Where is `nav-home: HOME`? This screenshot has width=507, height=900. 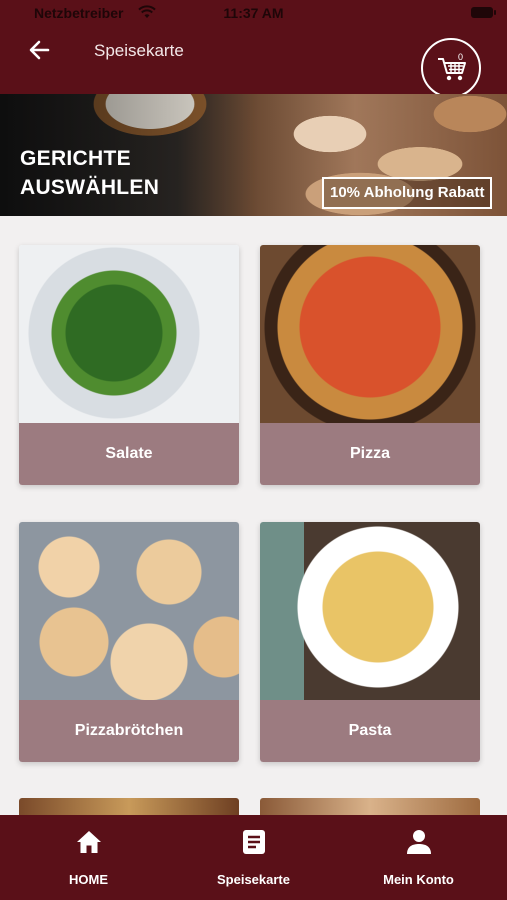 nav-home: HOME is located at coordinates (88, 857).